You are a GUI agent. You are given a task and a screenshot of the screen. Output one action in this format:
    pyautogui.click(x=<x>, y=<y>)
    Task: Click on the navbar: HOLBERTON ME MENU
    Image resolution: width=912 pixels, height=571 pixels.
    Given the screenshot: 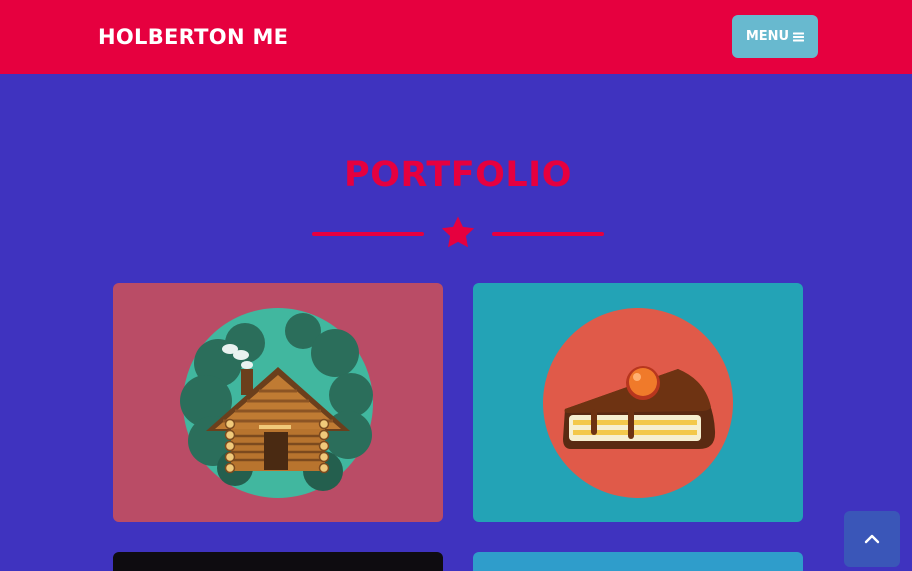 What is the action you would take?
    pyautogui.click(x=456, y=37)
    